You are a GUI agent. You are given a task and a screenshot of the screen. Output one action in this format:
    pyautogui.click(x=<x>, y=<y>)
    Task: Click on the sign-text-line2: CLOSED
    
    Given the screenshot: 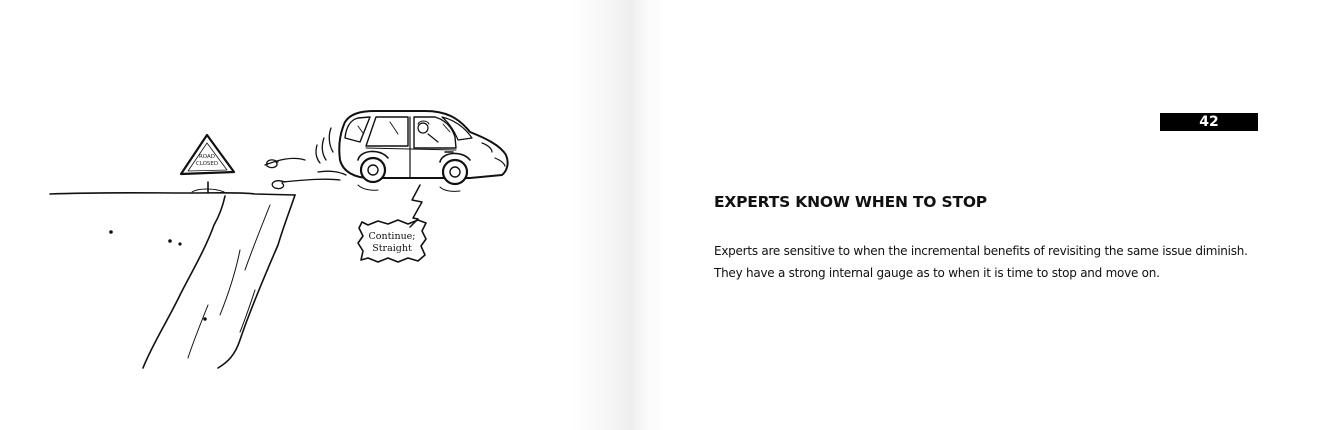 What is the action you would take?
    pyautogui.click(x=207, y=164)
    